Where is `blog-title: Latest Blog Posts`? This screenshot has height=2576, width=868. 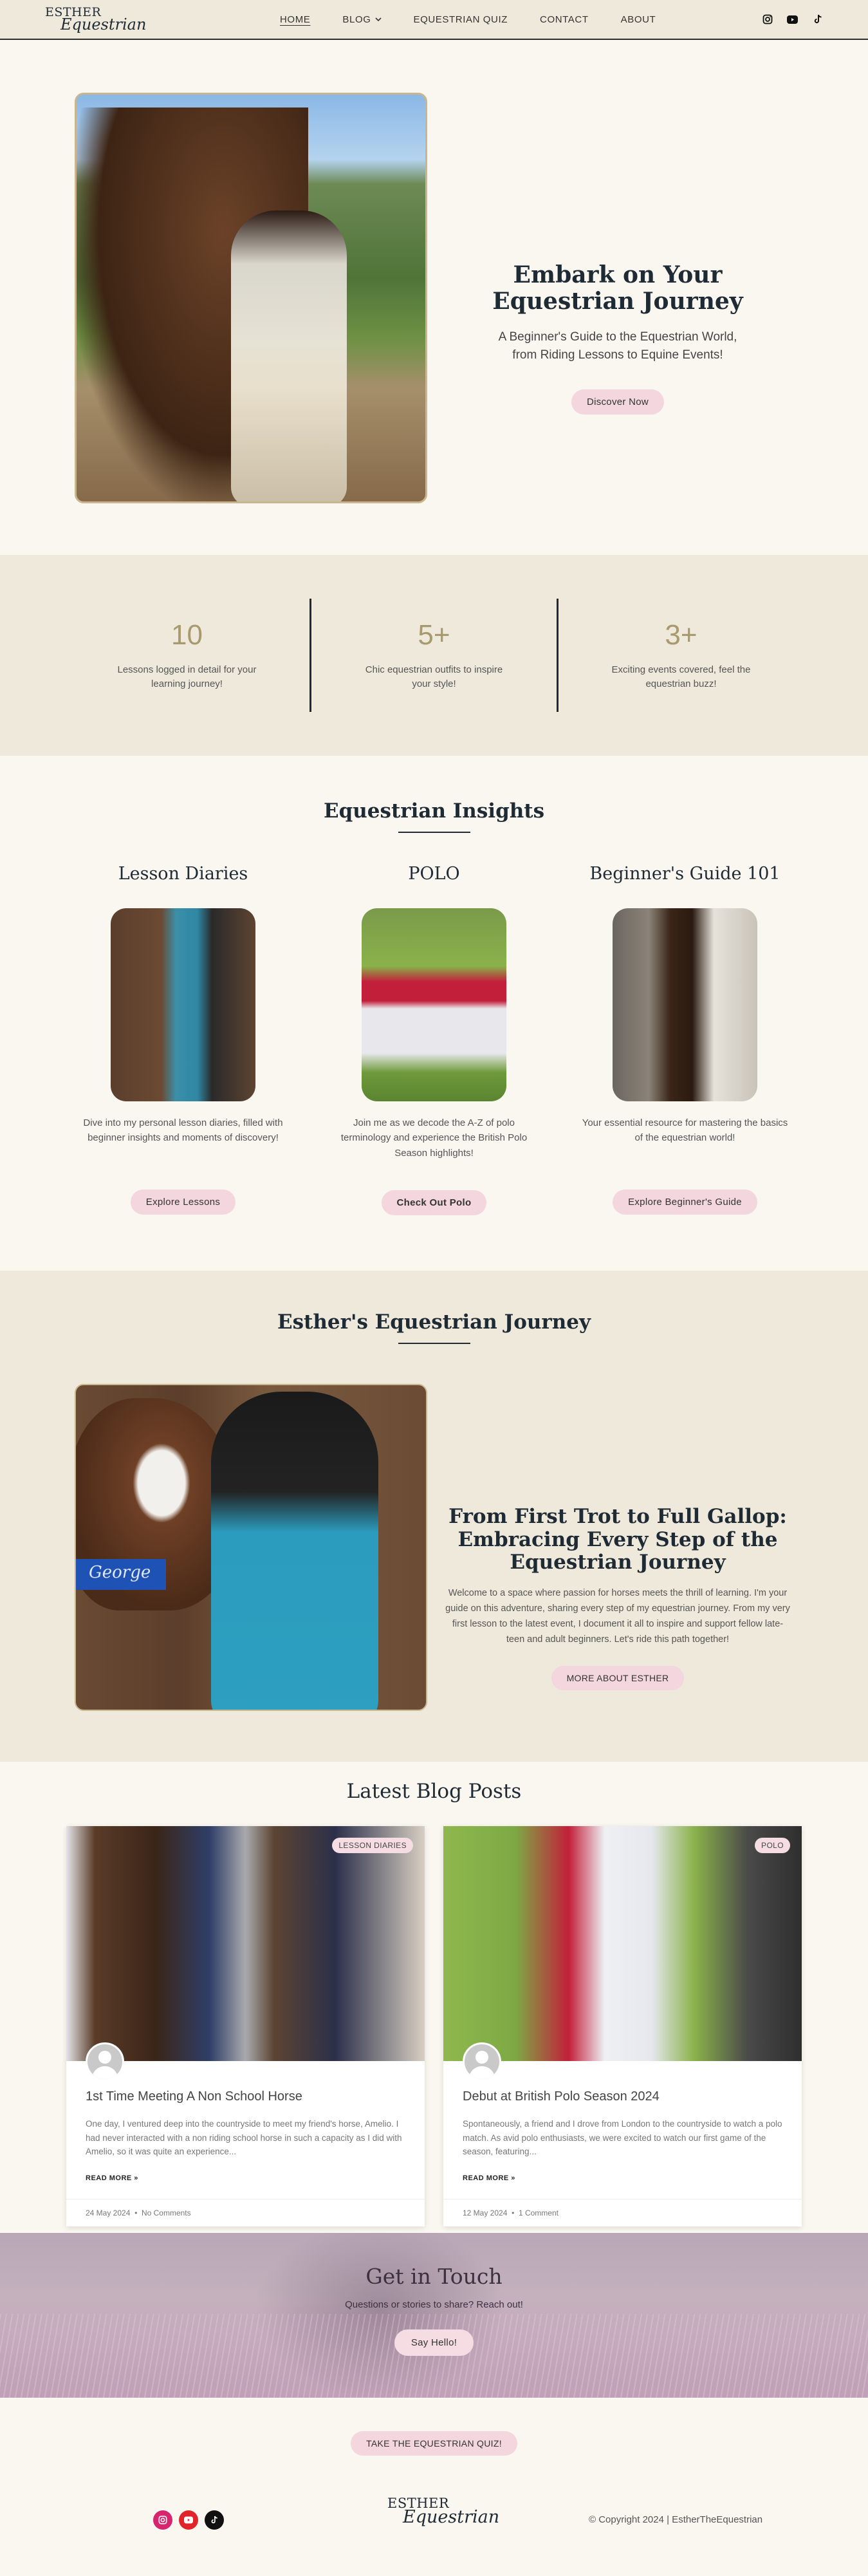
blog-title: Latest Blog Posts is located at coordinates (434, 1791).